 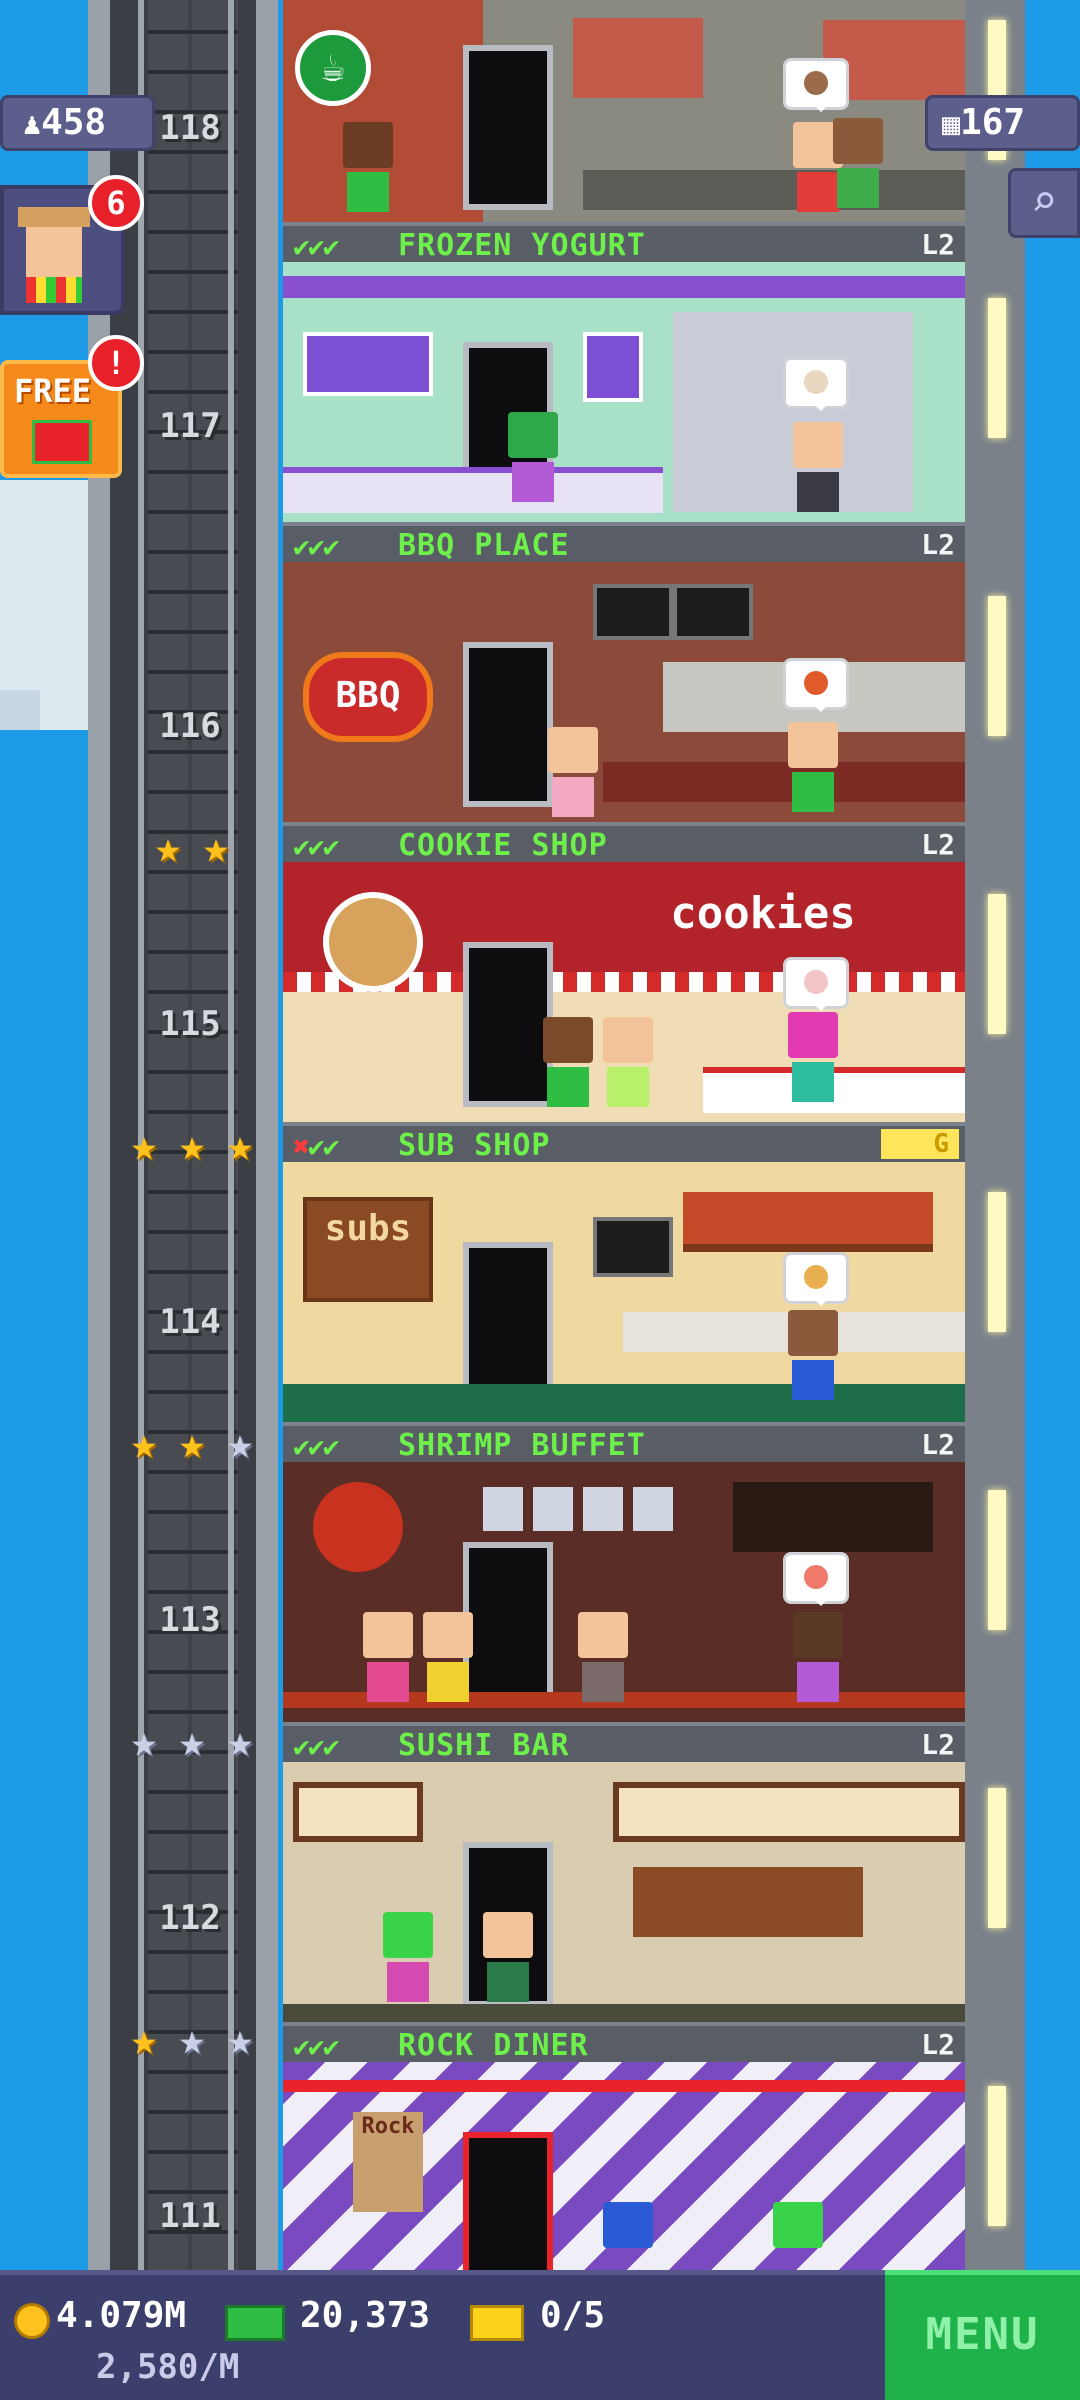 What do you see at coordinates (168, 2367) in the screenshot?
I see `coin-rate: 2,580/M` at bounding box center [168, 2367].